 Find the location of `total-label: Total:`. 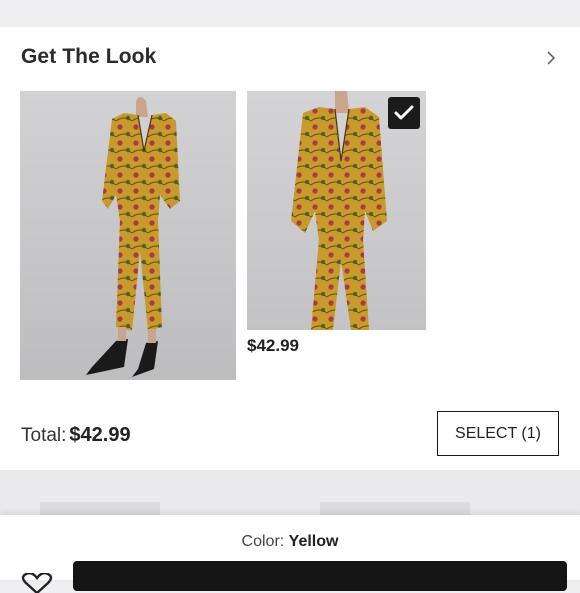

total-label: Total: is located at coordinates (44, 435).